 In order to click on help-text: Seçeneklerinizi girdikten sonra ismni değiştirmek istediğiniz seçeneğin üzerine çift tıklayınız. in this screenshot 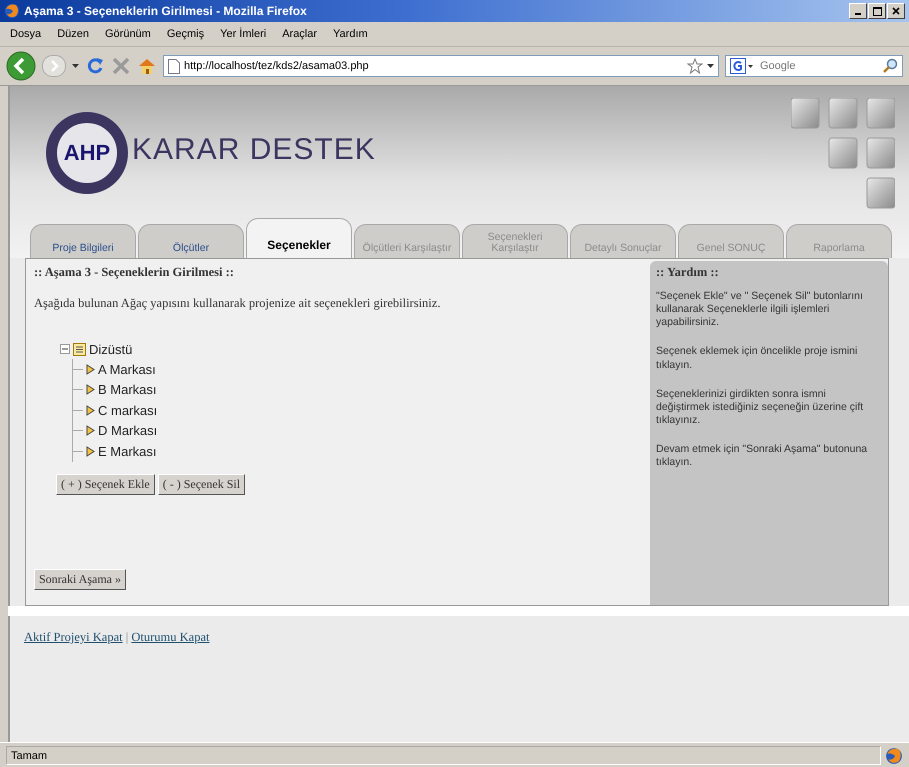, I will do `click(760, 407)`.